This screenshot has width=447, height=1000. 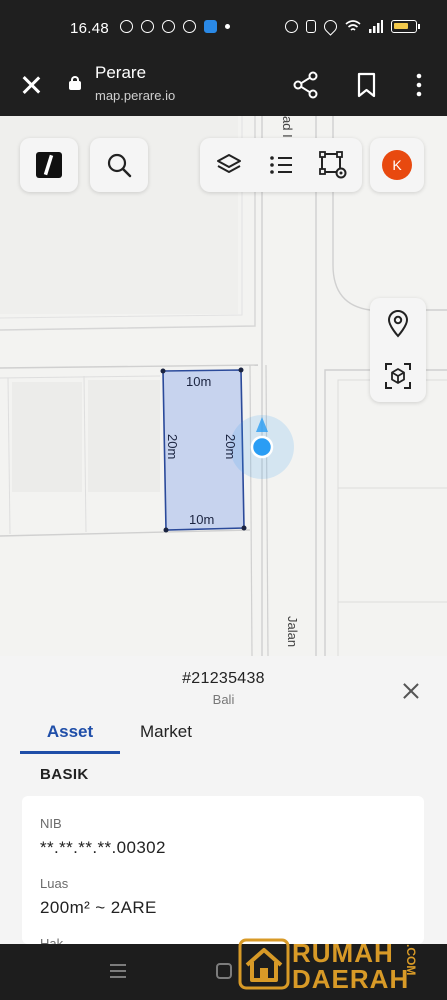 I want to click on map-pin-icon, so click(x=398, y=324).